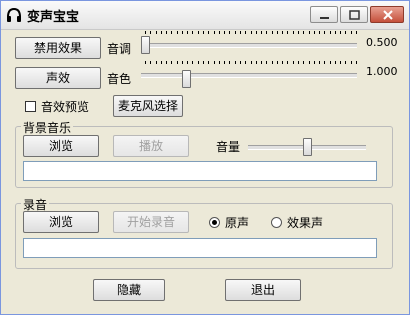 Image resolution: width=410 pixels, height=315 pixels. I want to click on timbre-ticks, so click(251, 62).